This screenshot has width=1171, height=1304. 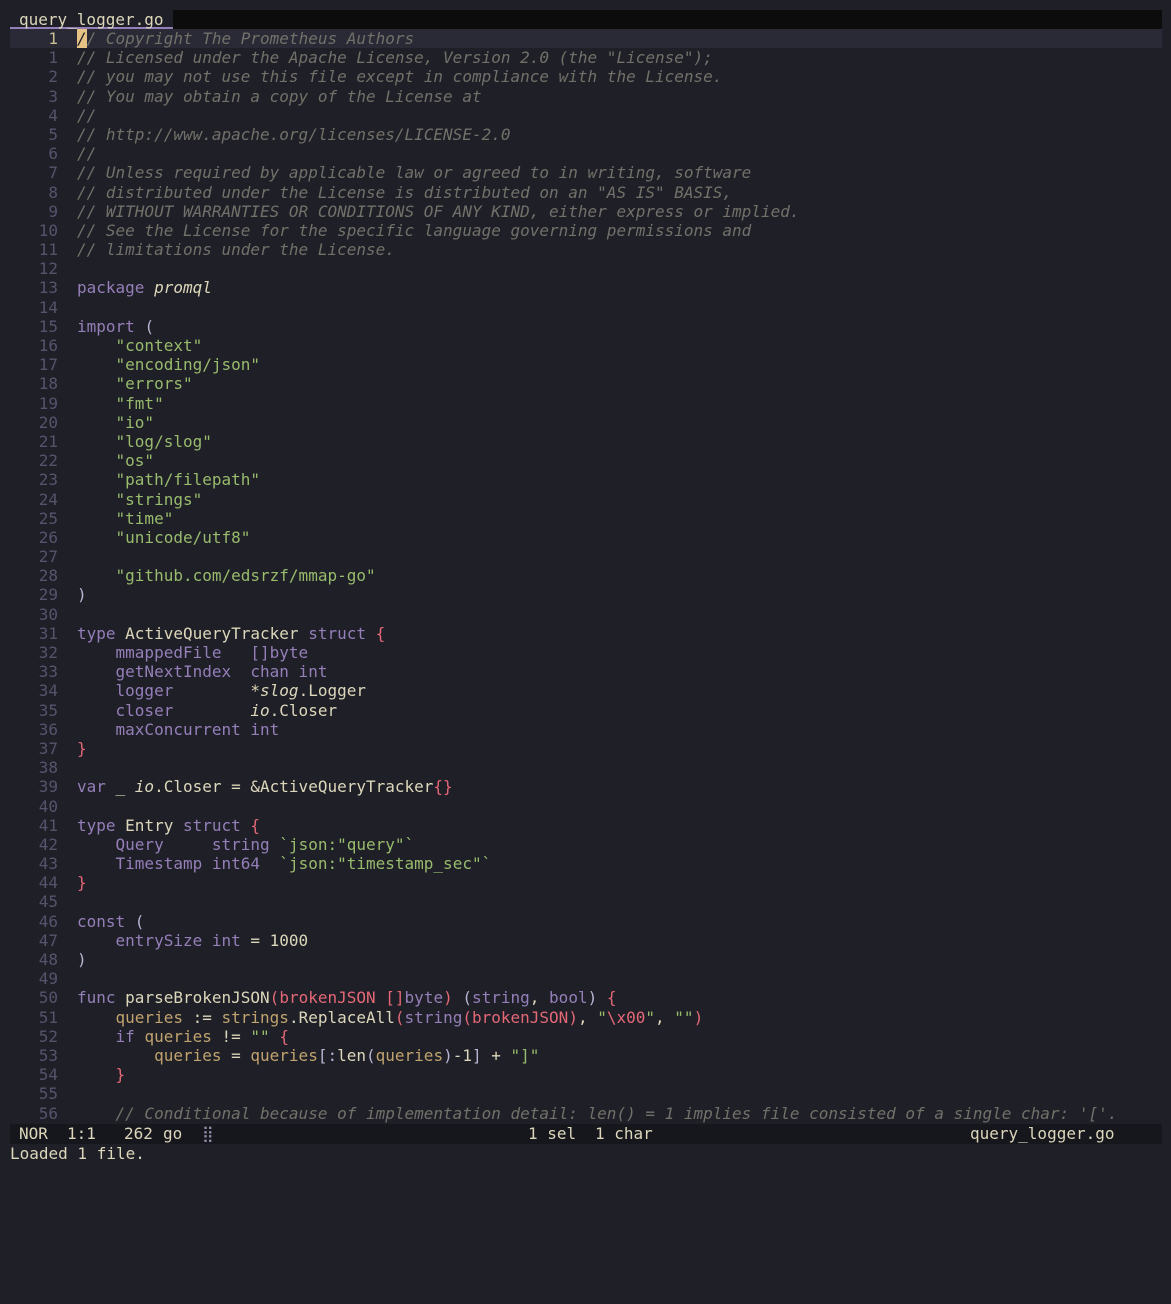 I want to click on code-line: 15 import (, so click(x=586, y=326).